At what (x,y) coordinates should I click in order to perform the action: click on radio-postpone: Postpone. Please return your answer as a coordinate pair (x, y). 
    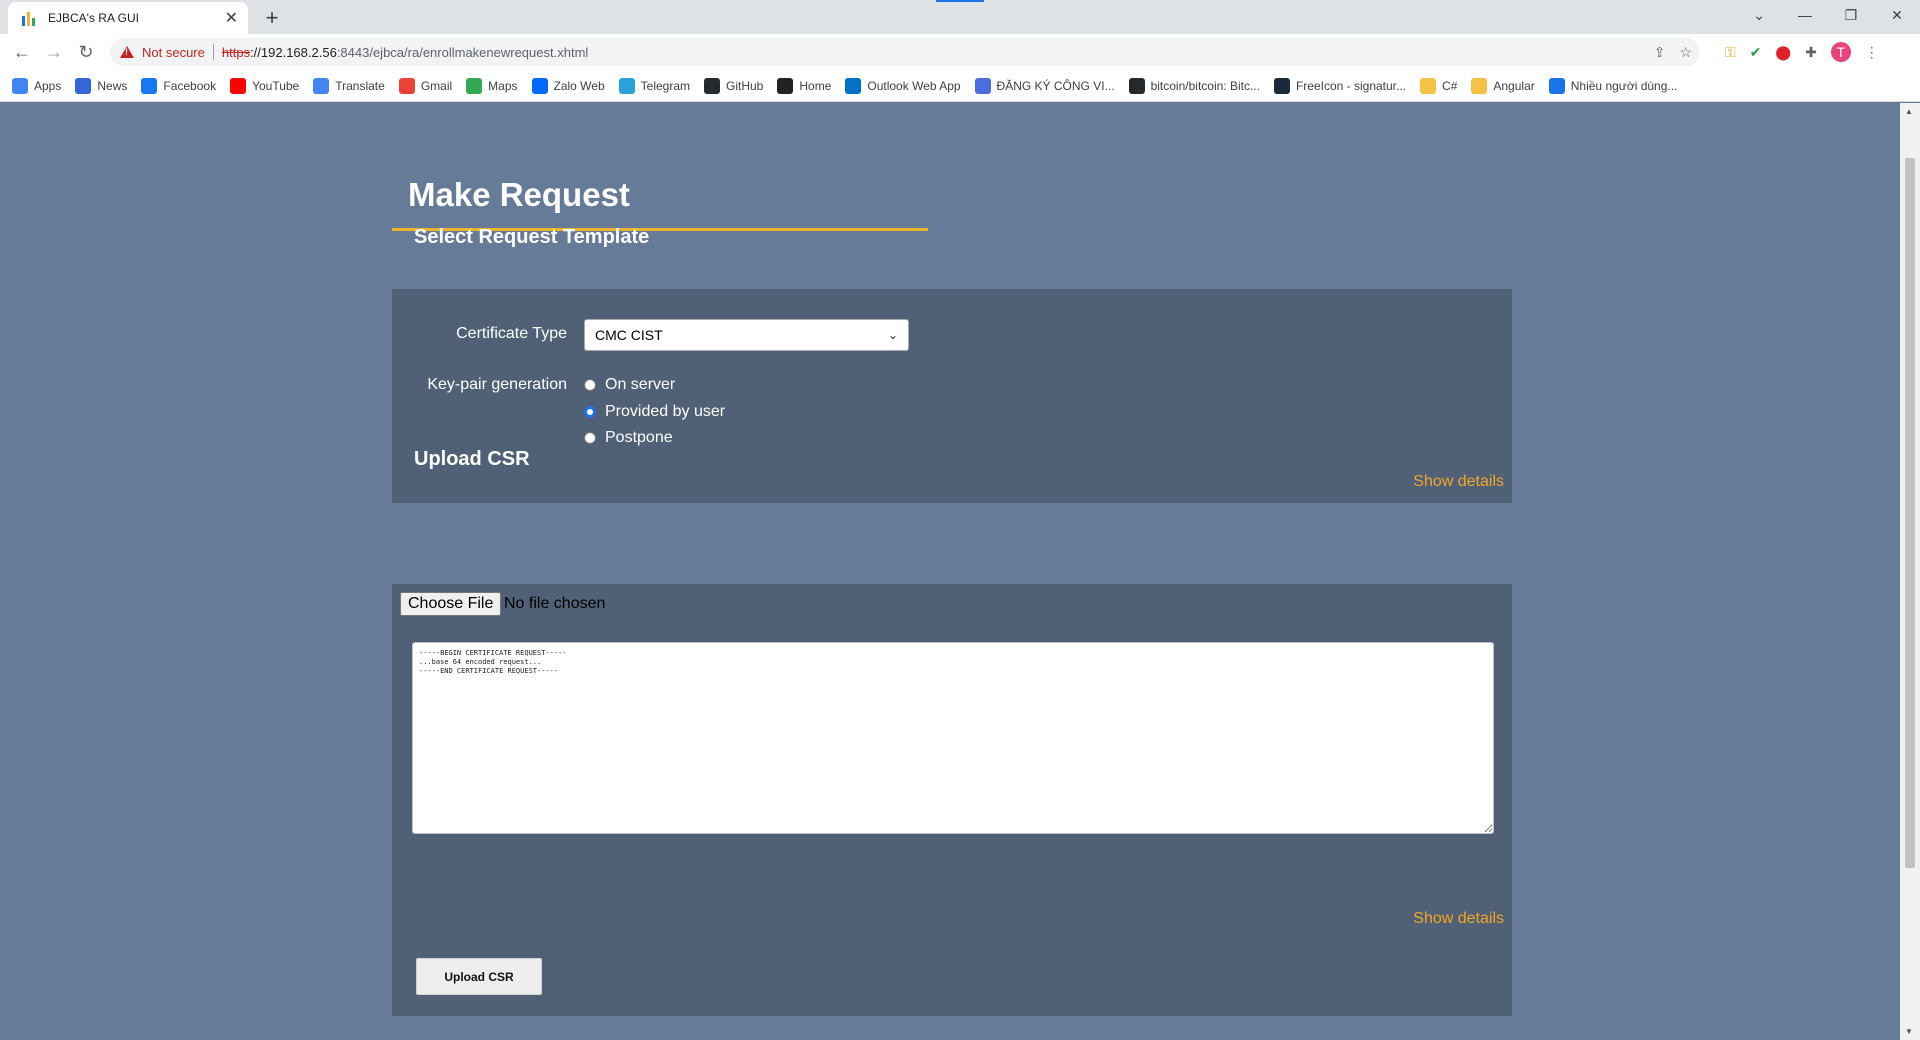
    Looking at the image, I should click on (628, 438).